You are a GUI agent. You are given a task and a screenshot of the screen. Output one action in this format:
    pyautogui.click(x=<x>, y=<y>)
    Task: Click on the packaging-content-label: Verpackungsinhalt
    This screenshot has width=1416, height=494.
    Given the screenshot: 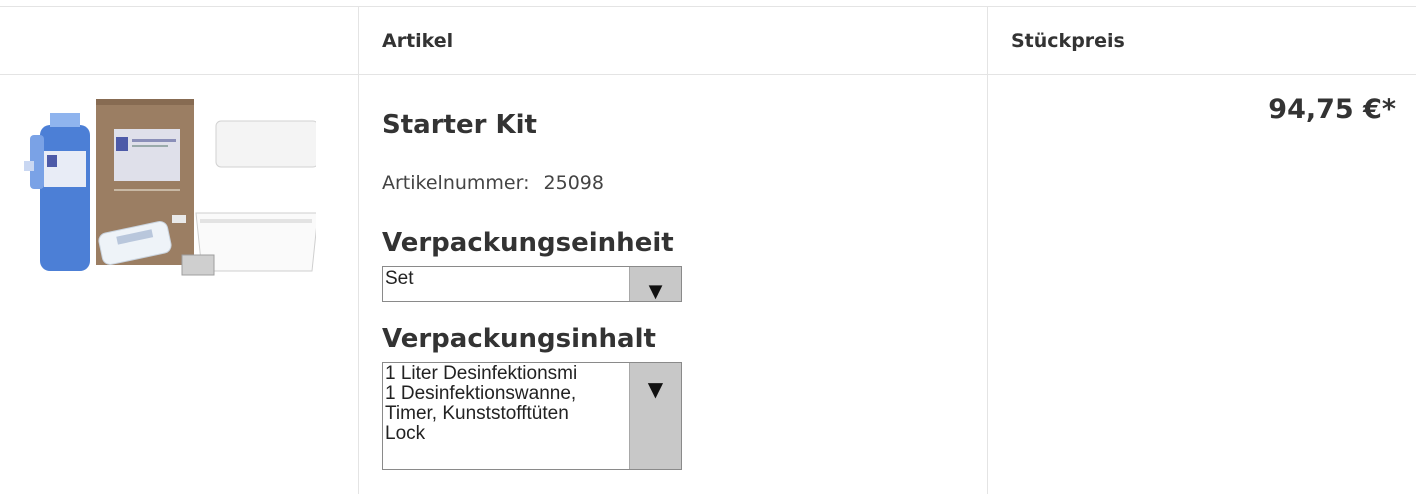 What is the action you would take?
    pyautogui.click(x=519, y=339)
    